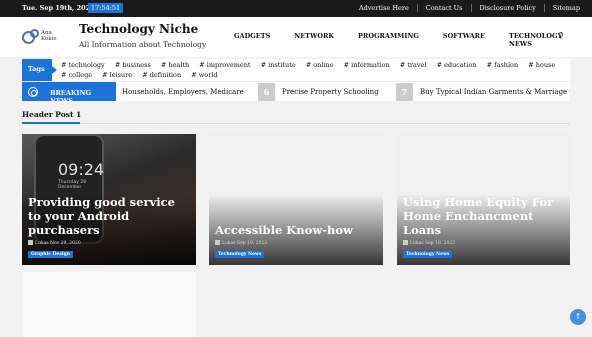 The image size is (592, 337). What do you see at coordinates (58, 8) in the screenshot?
I see `current-date: Tue. Sep 19th, 2023` at bounding box center [58, 8].